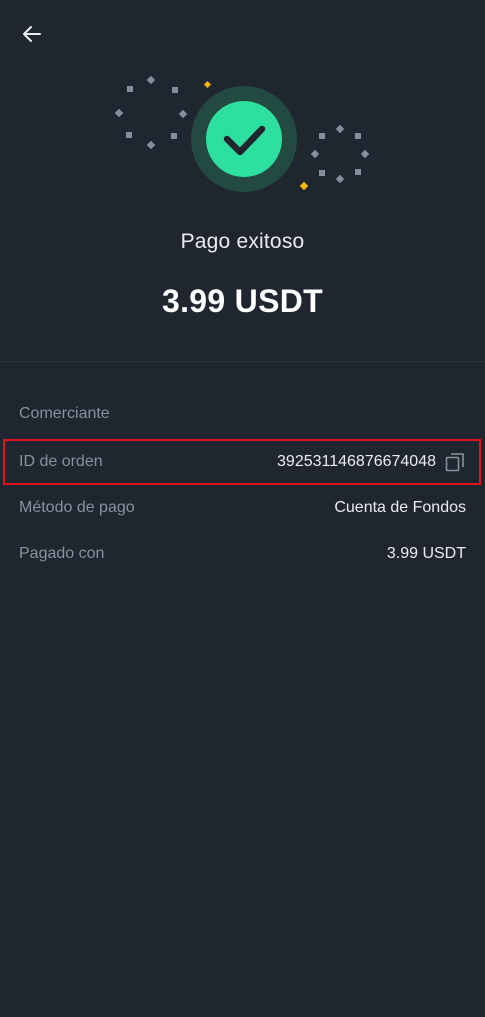 This screenshot has width=485, height=1017. Describe the element at coordinates (356, 461) in the screenshot. I see `order-id-value: 392531146876674048` at that location.